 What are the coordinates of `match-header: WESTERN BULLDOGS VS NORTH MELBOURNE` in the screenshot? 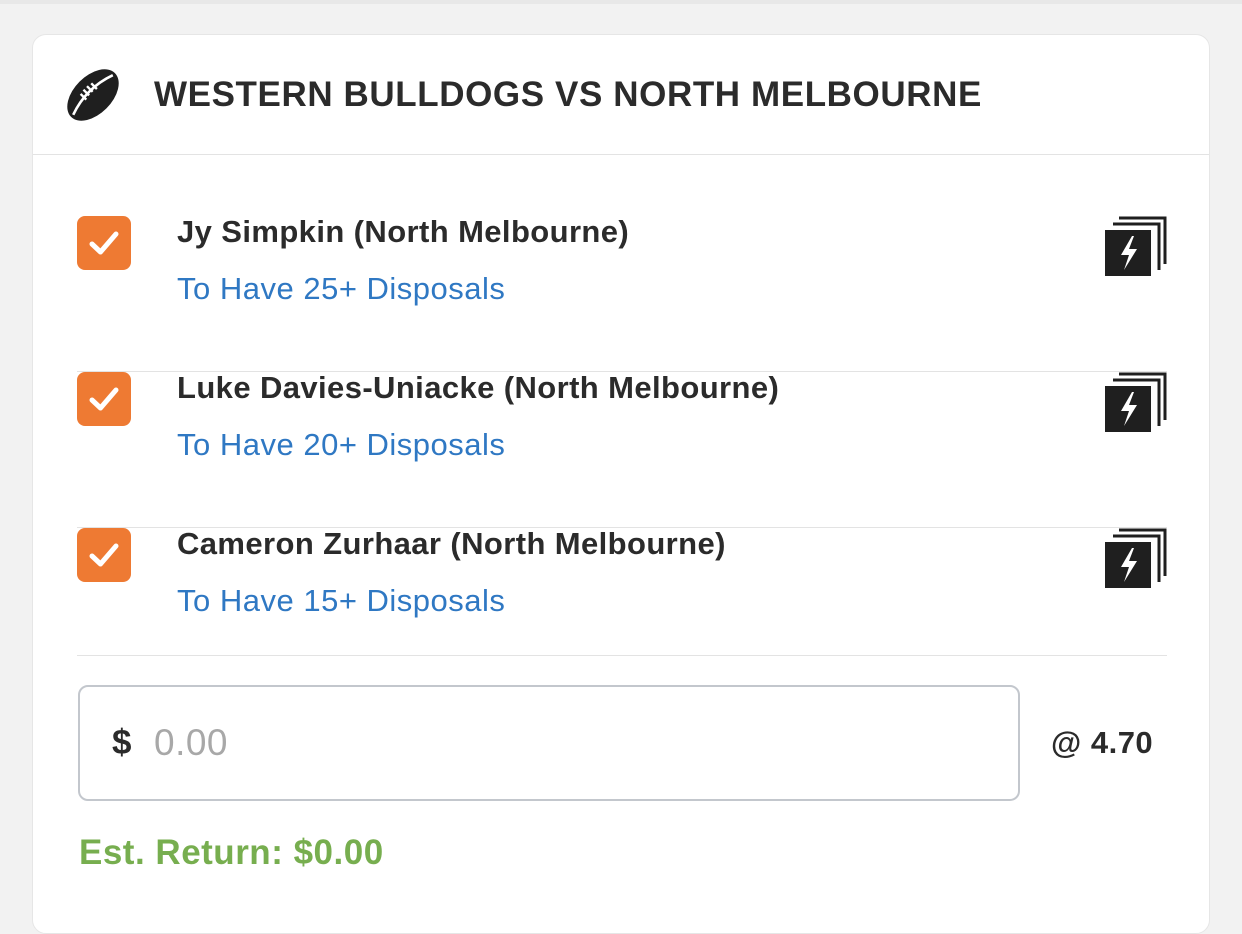 It's located at (621, 95).